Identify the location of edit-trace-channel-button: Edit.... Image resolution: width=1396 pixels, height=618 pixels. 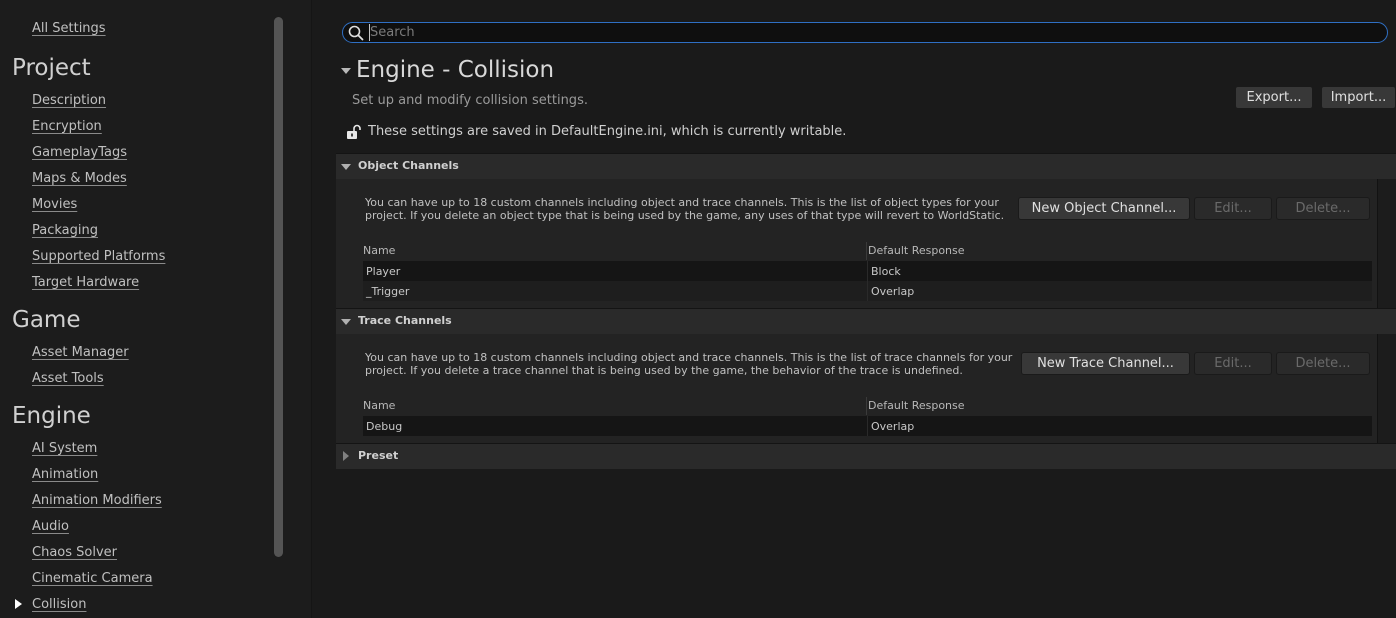
(1233, 363).